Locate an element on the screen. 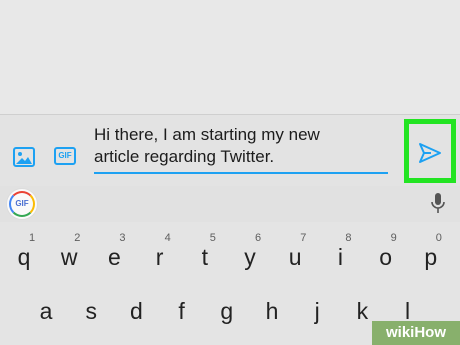  image-icon is located at coordinates (24, 157).